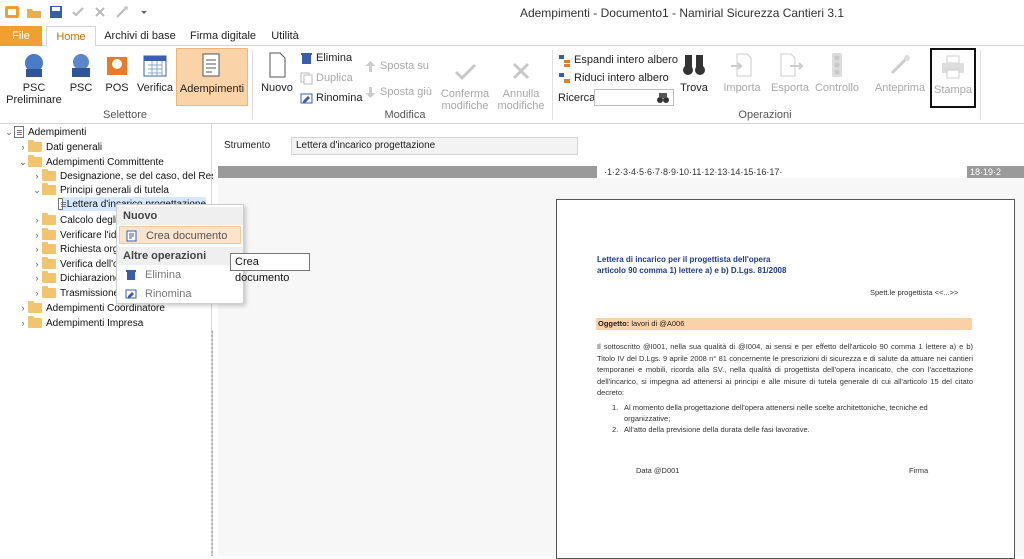  I want to click on tree-label: Dichiarazione, so click(90, 278).